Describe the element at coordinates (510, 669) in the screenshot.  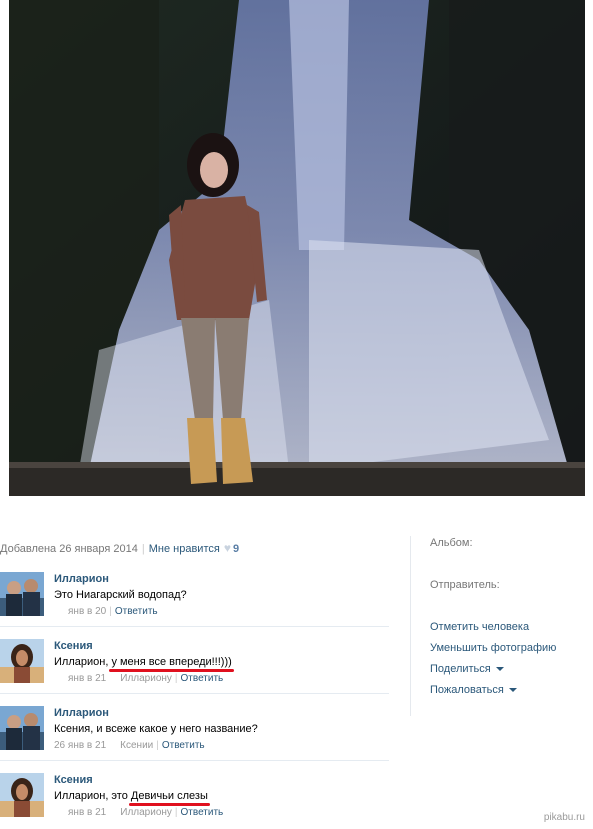
I see `share-menu: Поделиться` at that location.